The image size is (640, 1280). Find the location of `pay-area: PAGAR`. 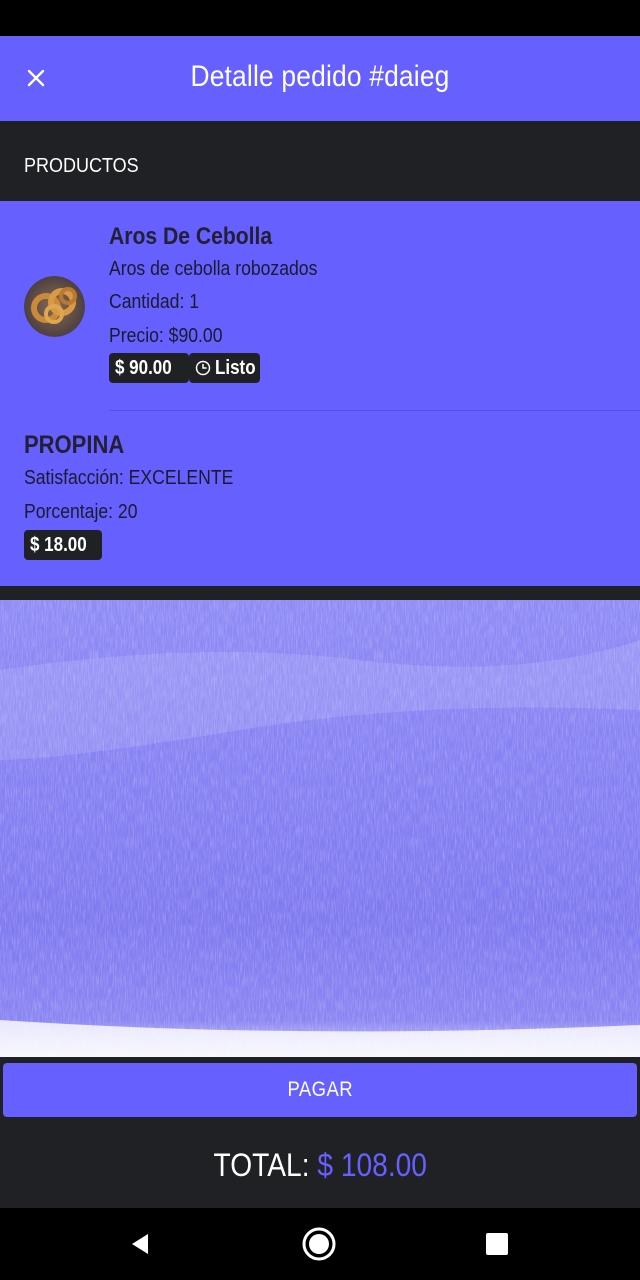

pay-area: PAGAR is located at coordinates (320, 1090).